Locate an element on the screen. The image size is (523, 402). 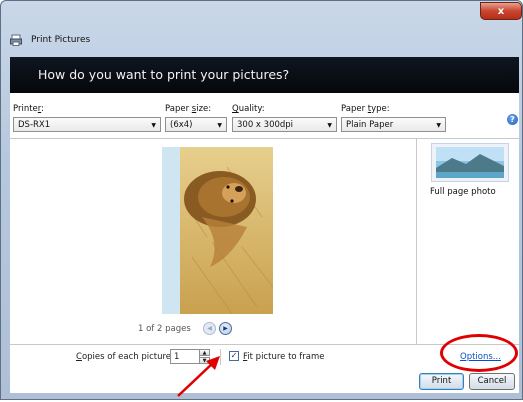
layout-item-full-page is located at coordinates (470, 162).